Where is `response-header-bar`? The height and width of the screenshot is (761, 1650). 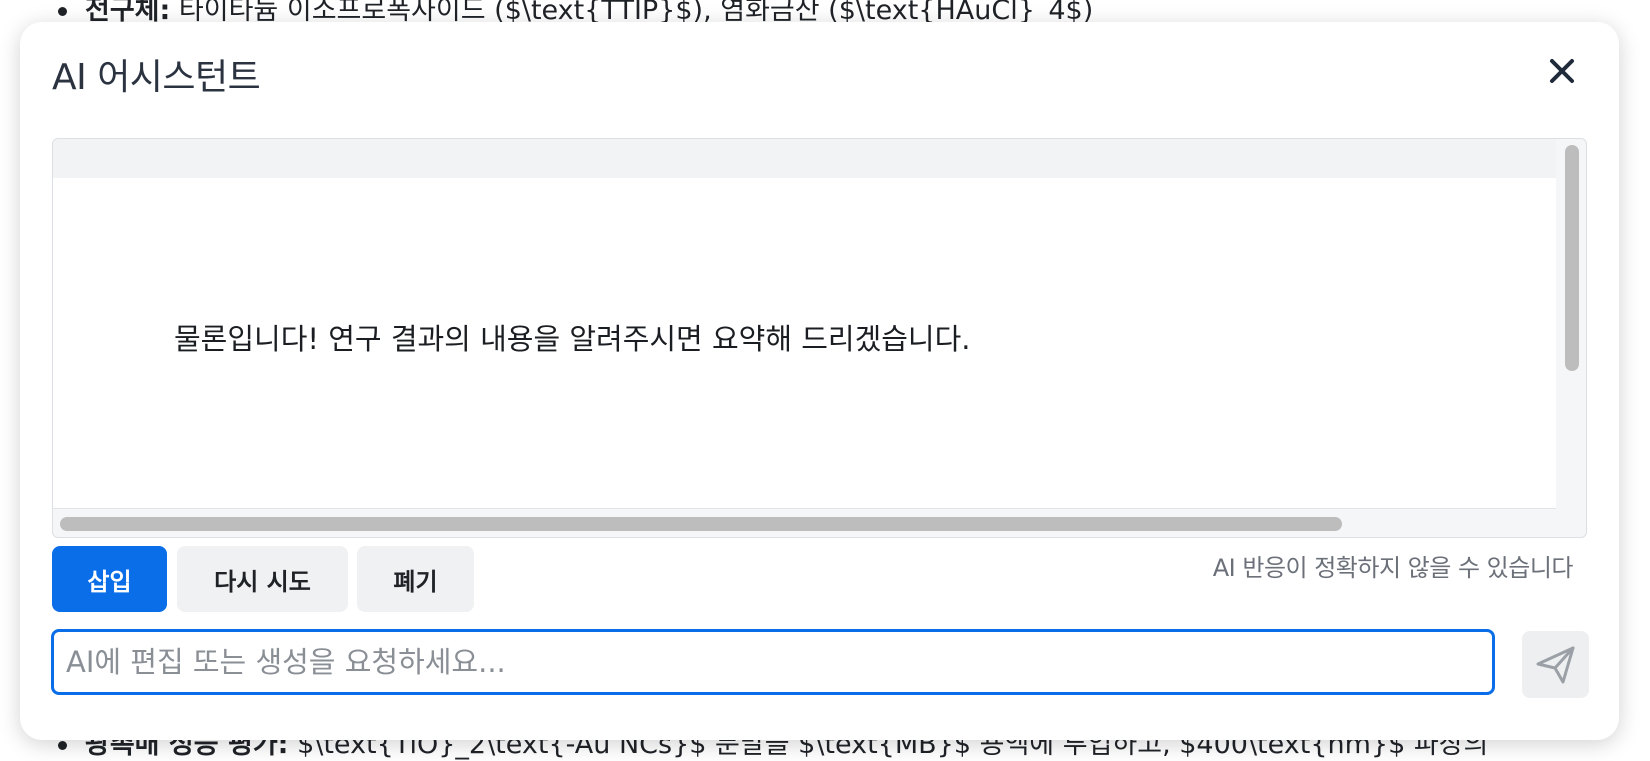
response-header-bar is located at coordinates (804, 158).